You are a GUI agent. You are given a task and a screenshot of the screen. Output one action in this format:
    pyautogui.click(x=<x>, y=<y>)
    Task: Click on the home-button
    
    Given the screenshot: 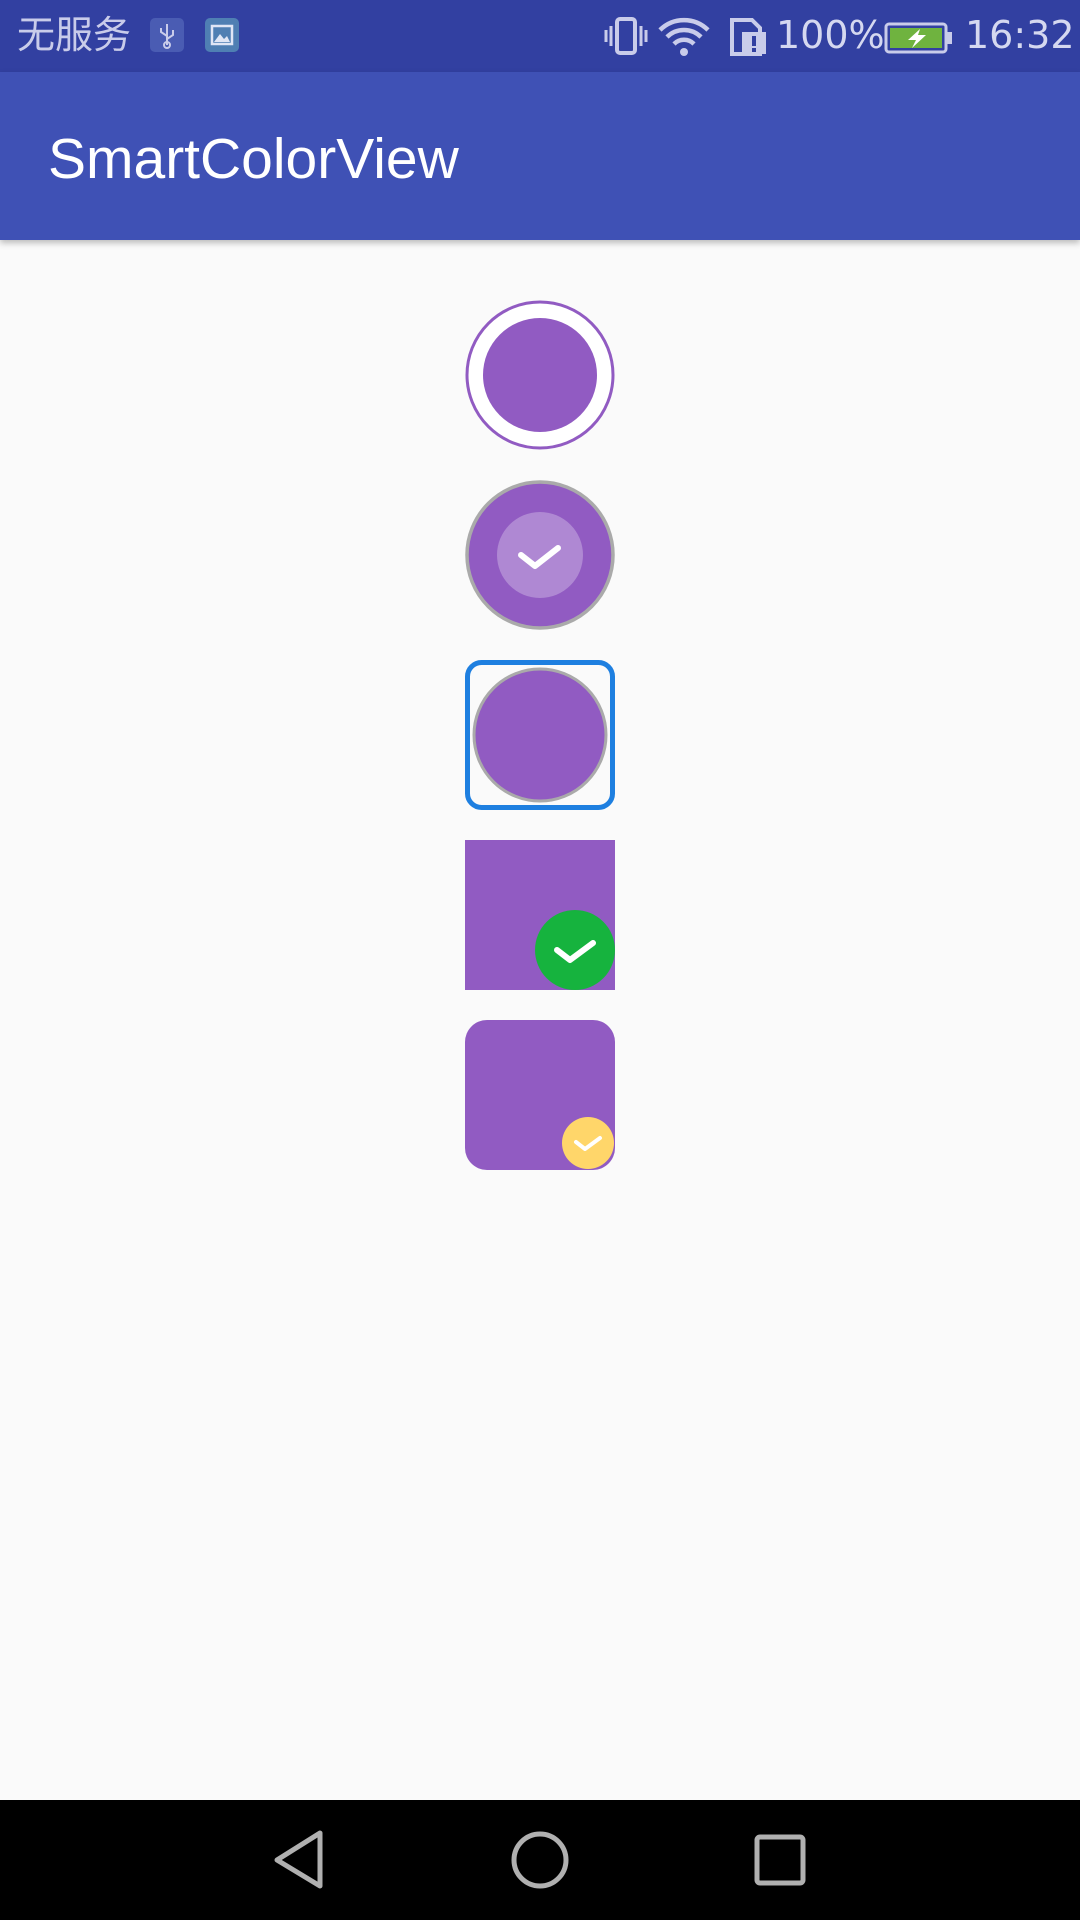 What is the action you would take?
    pyautogui.click(x=540, y=1860)
    